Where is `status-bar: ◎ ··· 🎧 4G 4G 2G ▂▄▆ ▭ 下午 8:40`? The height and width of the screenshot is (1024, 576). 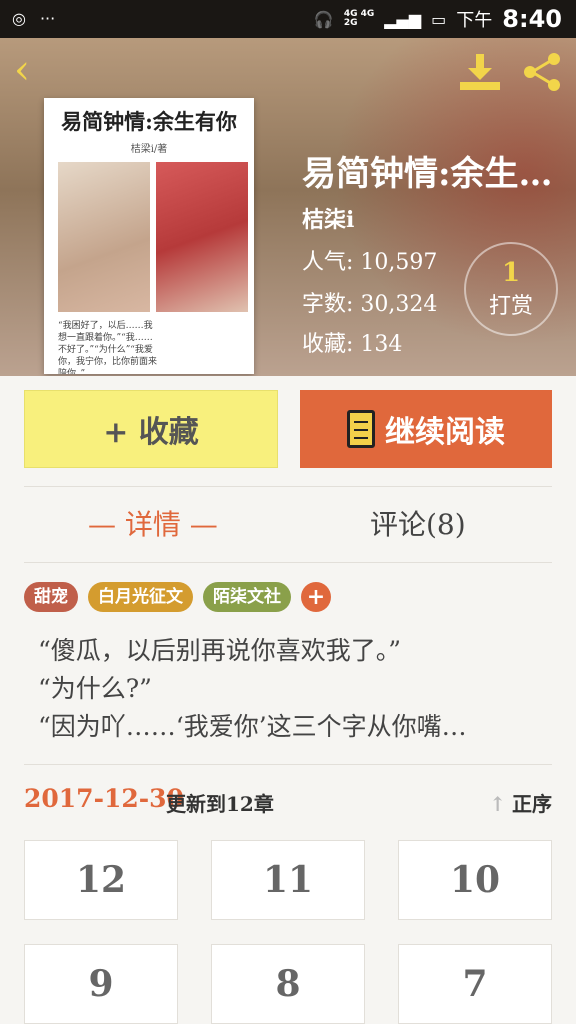 status-bar: ◎ ··· 🎧 4G 4G 2G ▂▄▆ ▭ 下午 8:40 is located at coordinates (288, 19).